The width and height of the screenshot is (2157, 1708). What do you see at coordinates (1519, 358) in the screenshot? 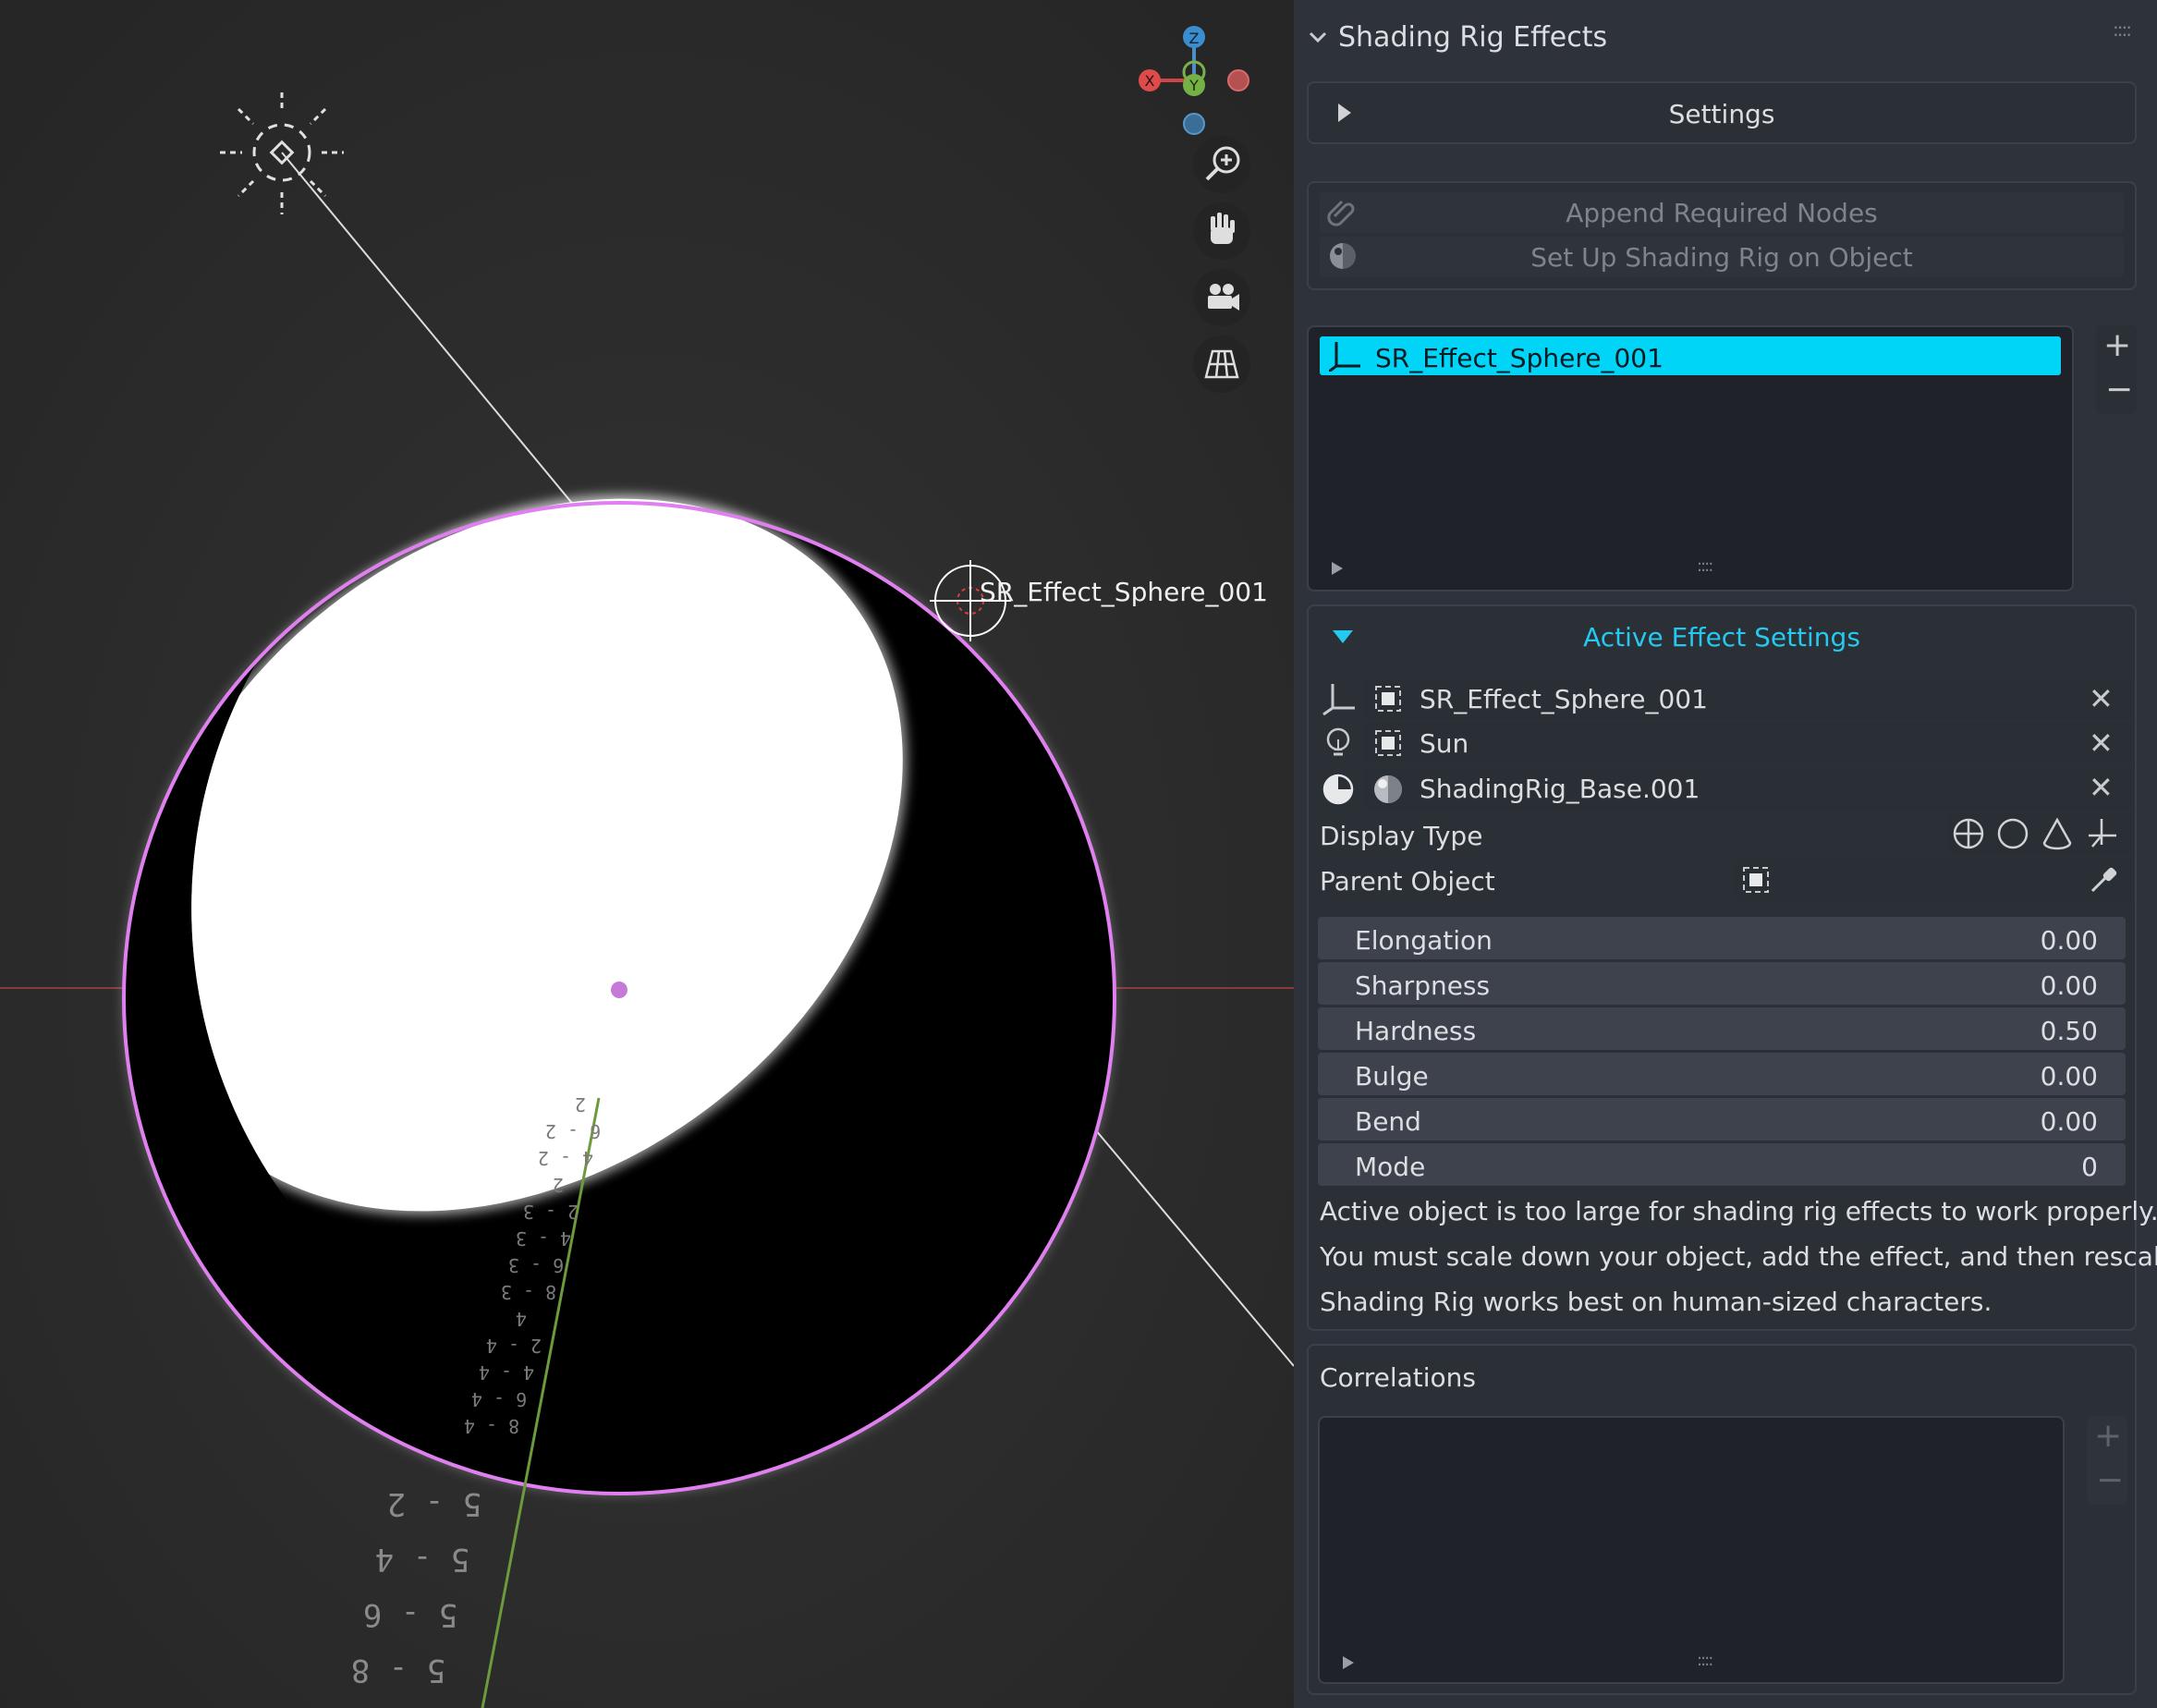
I see `list-item-label: SR_Effect_Sphere_001` at bounding box center [1519, 358].